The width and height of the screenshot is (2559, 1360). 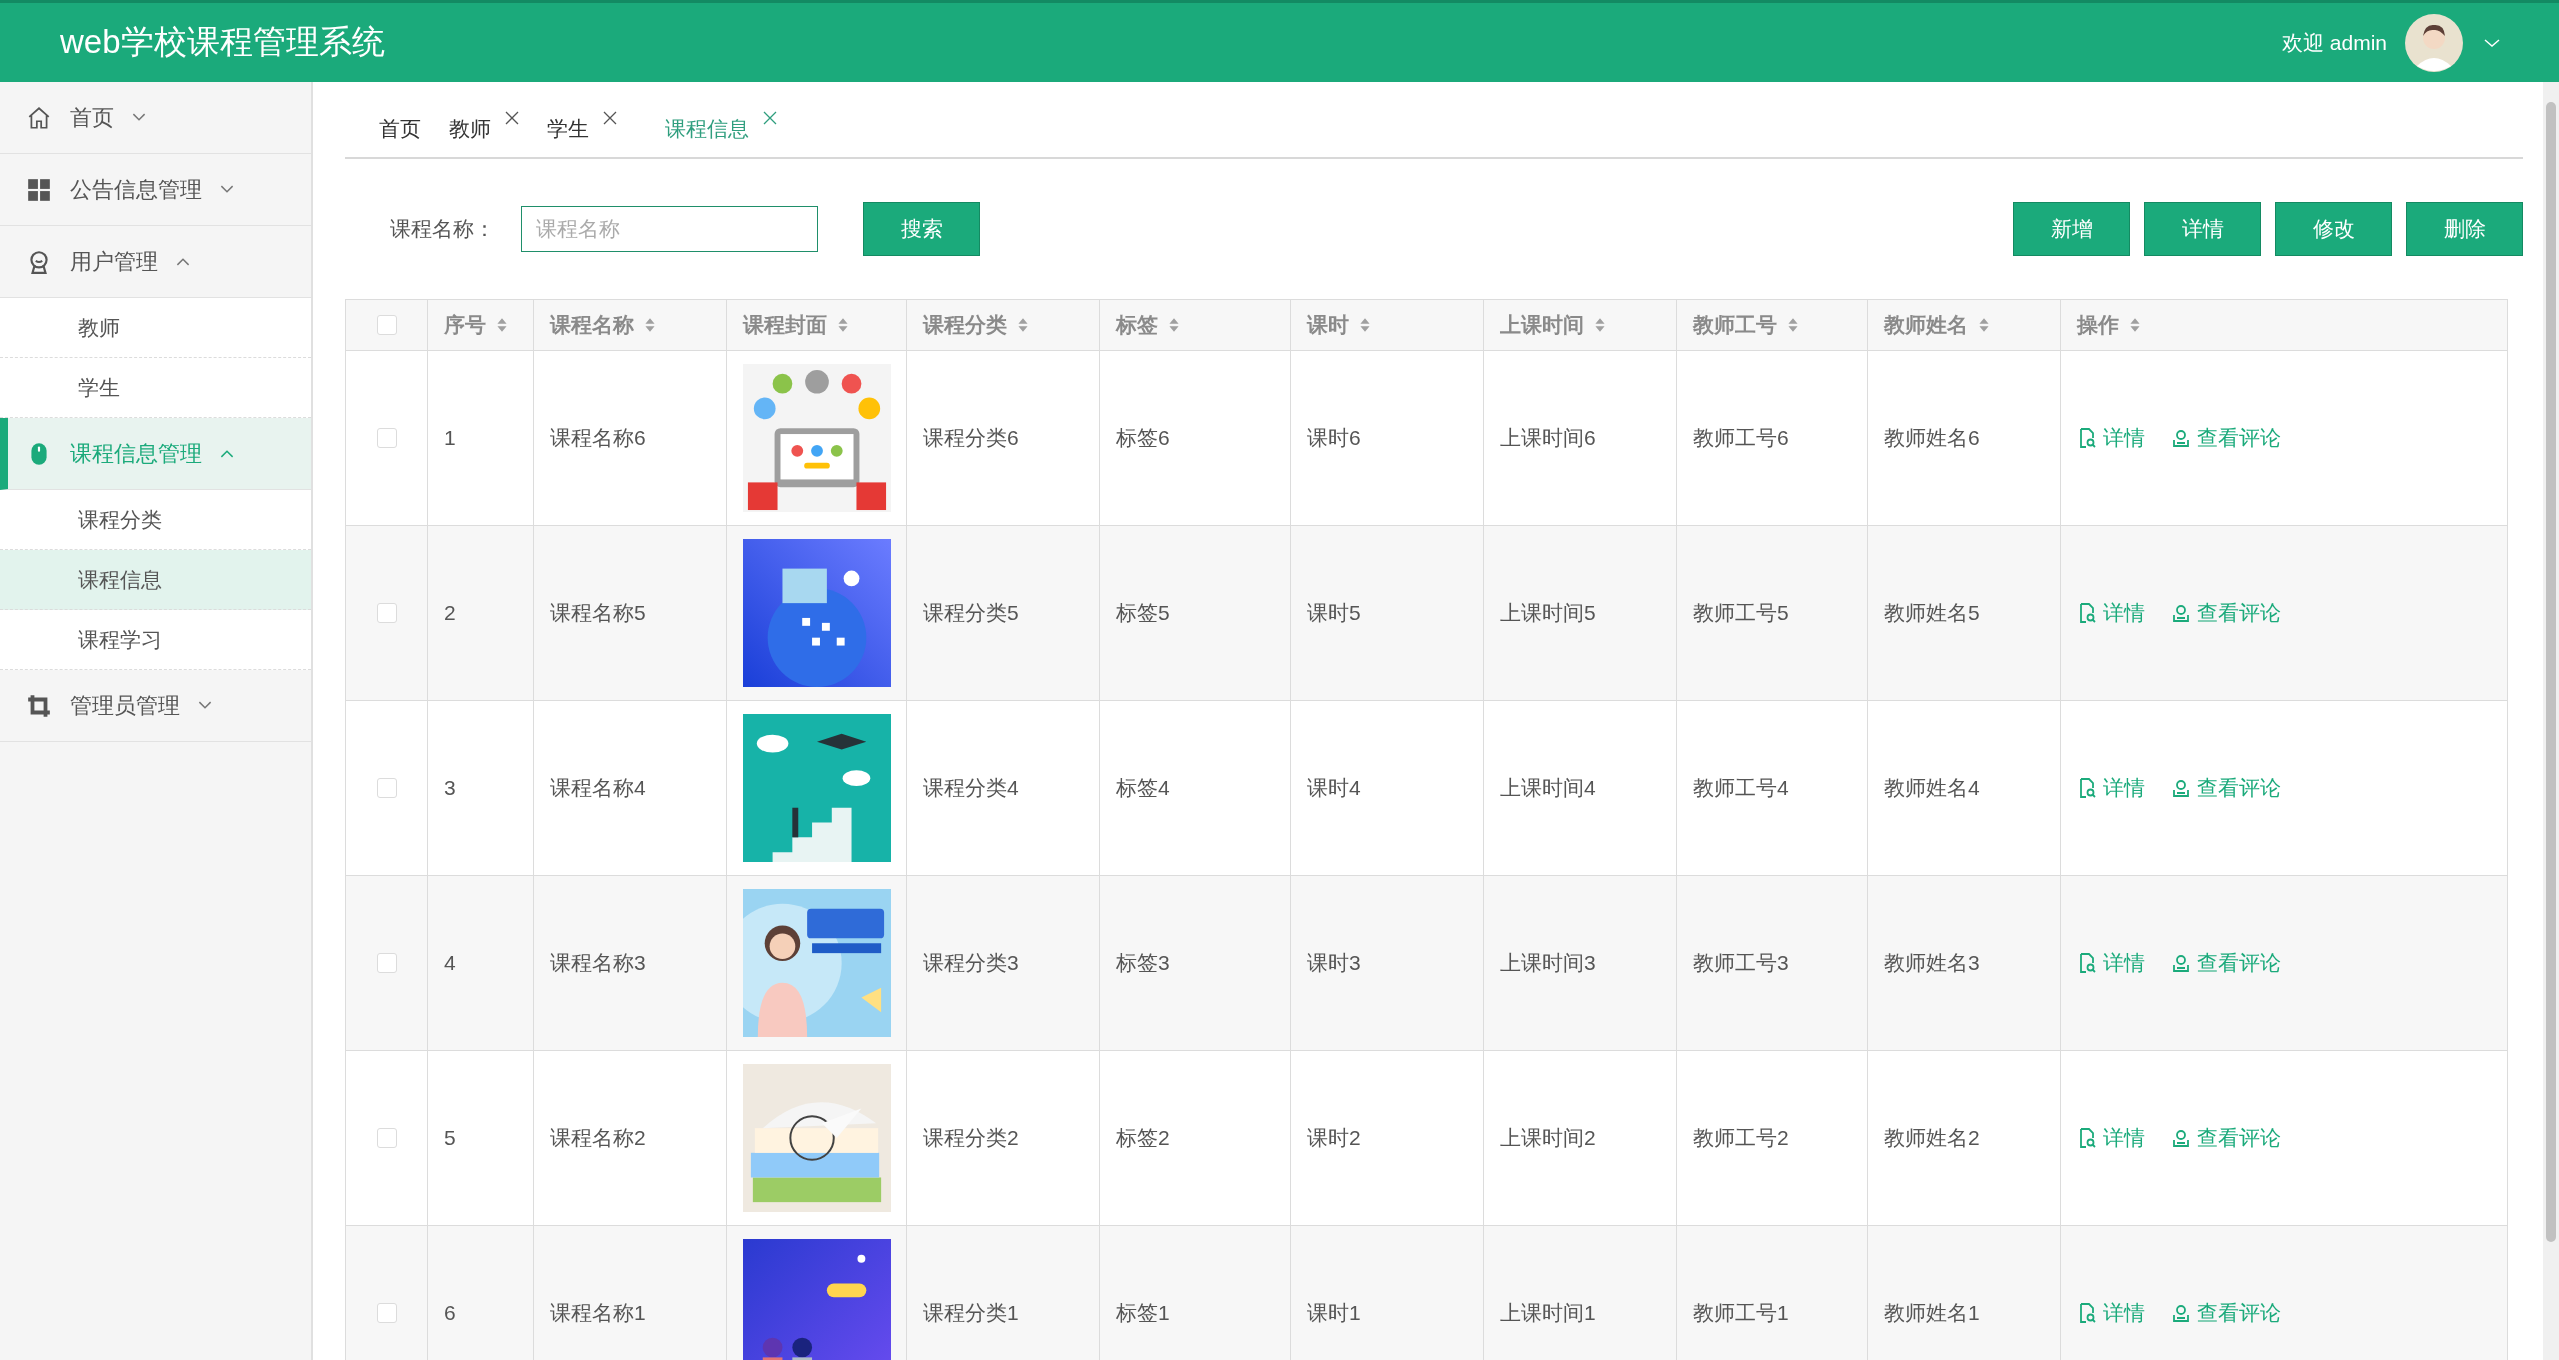 I want to click on action-button: 详情, so click(x=2202, y=229).